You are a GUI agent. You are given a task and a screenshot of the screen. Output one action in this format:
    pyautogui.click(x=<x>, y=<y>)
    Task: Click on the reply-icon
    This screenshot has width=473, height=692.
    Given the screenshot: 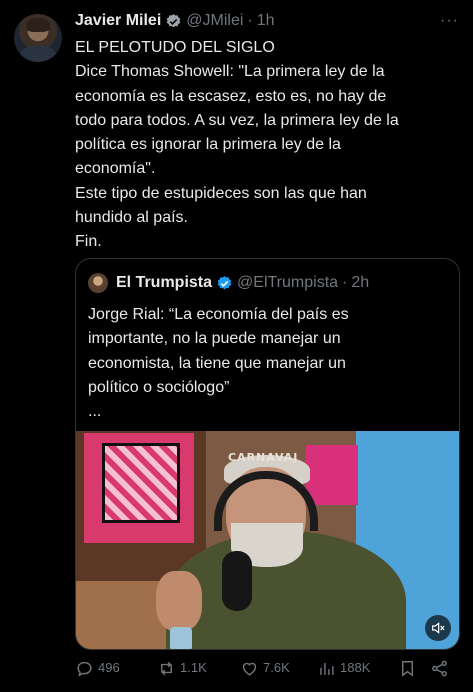 What is the action you would take?
    pyautogui.click(x=84, y=669)
    